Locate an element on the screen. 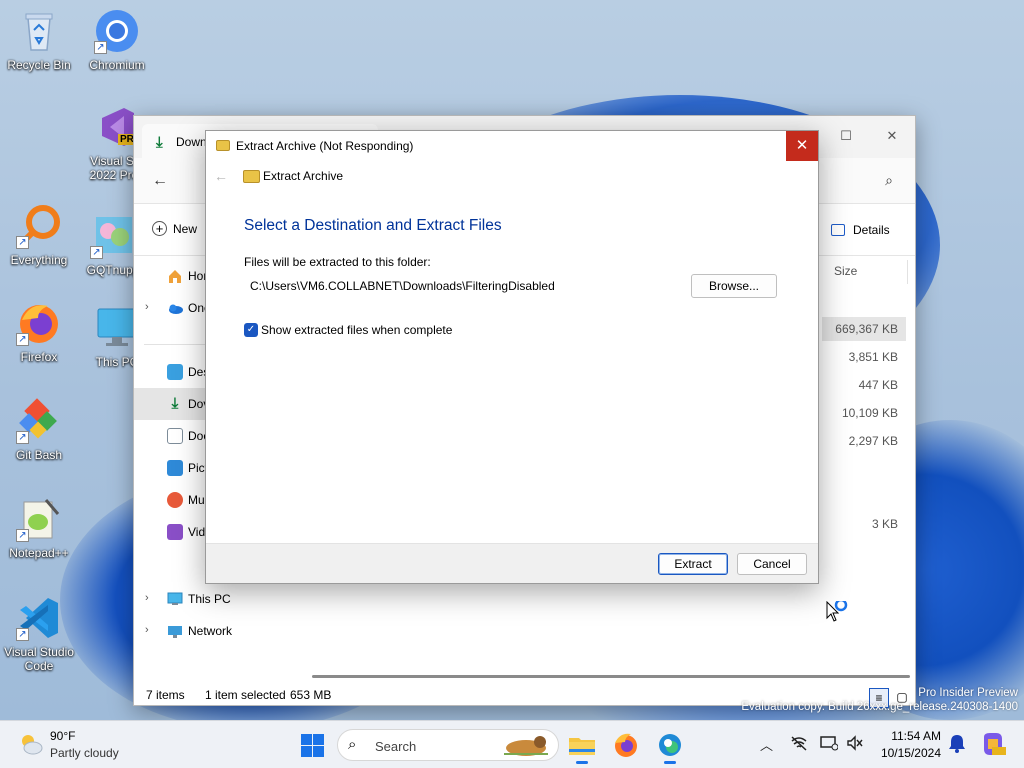  dialog-title: Extract Archive (Not Responding) is located at coordinates (325, 146).